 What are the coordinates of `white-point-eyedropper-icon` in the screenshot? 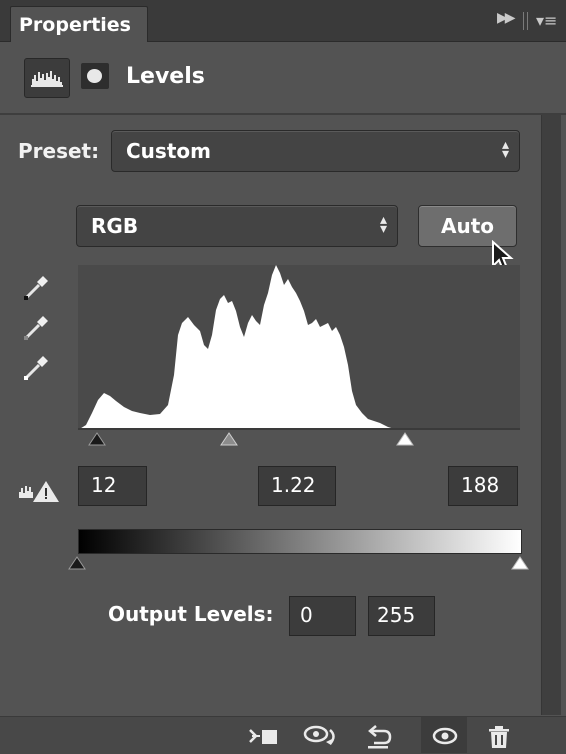 It's located at (37, 367).